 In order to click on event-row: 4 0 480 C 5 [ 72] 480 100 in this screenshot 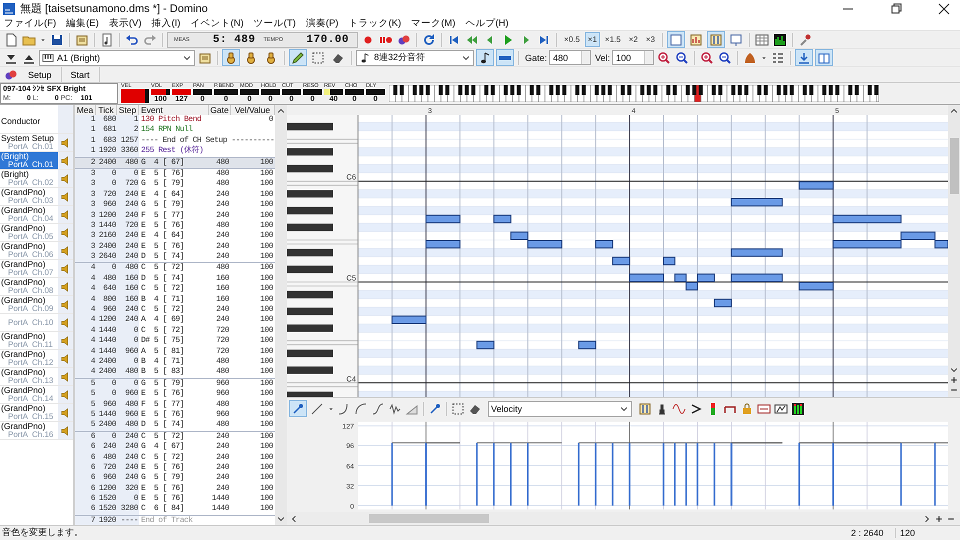, I will do `click(175, 268)`.